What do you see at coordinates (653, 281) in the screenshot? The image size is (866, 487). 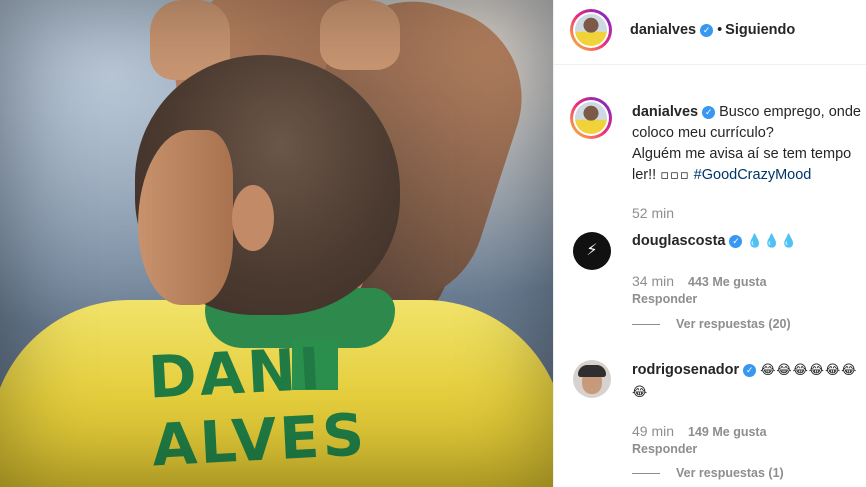 I see `comment-time: 34 min` at bounding box center [653, 281].